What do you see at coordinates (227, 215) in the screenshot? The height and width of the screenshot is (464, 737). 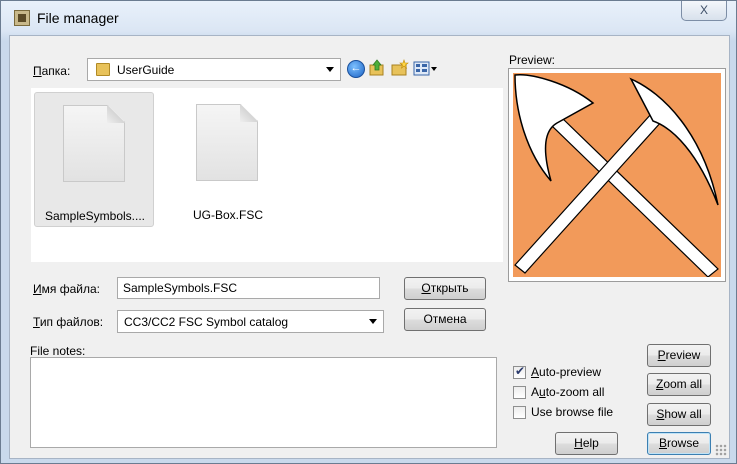 I see `file-name: UG-Box.FSC` at bounding box center [227, 215].